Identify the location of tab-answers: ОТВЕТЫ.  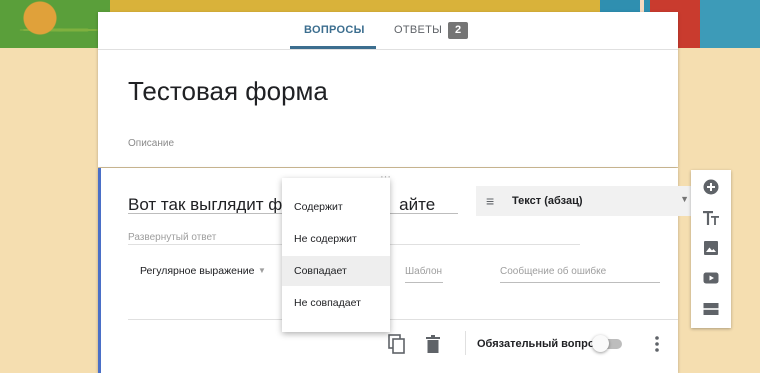
(418, 30).